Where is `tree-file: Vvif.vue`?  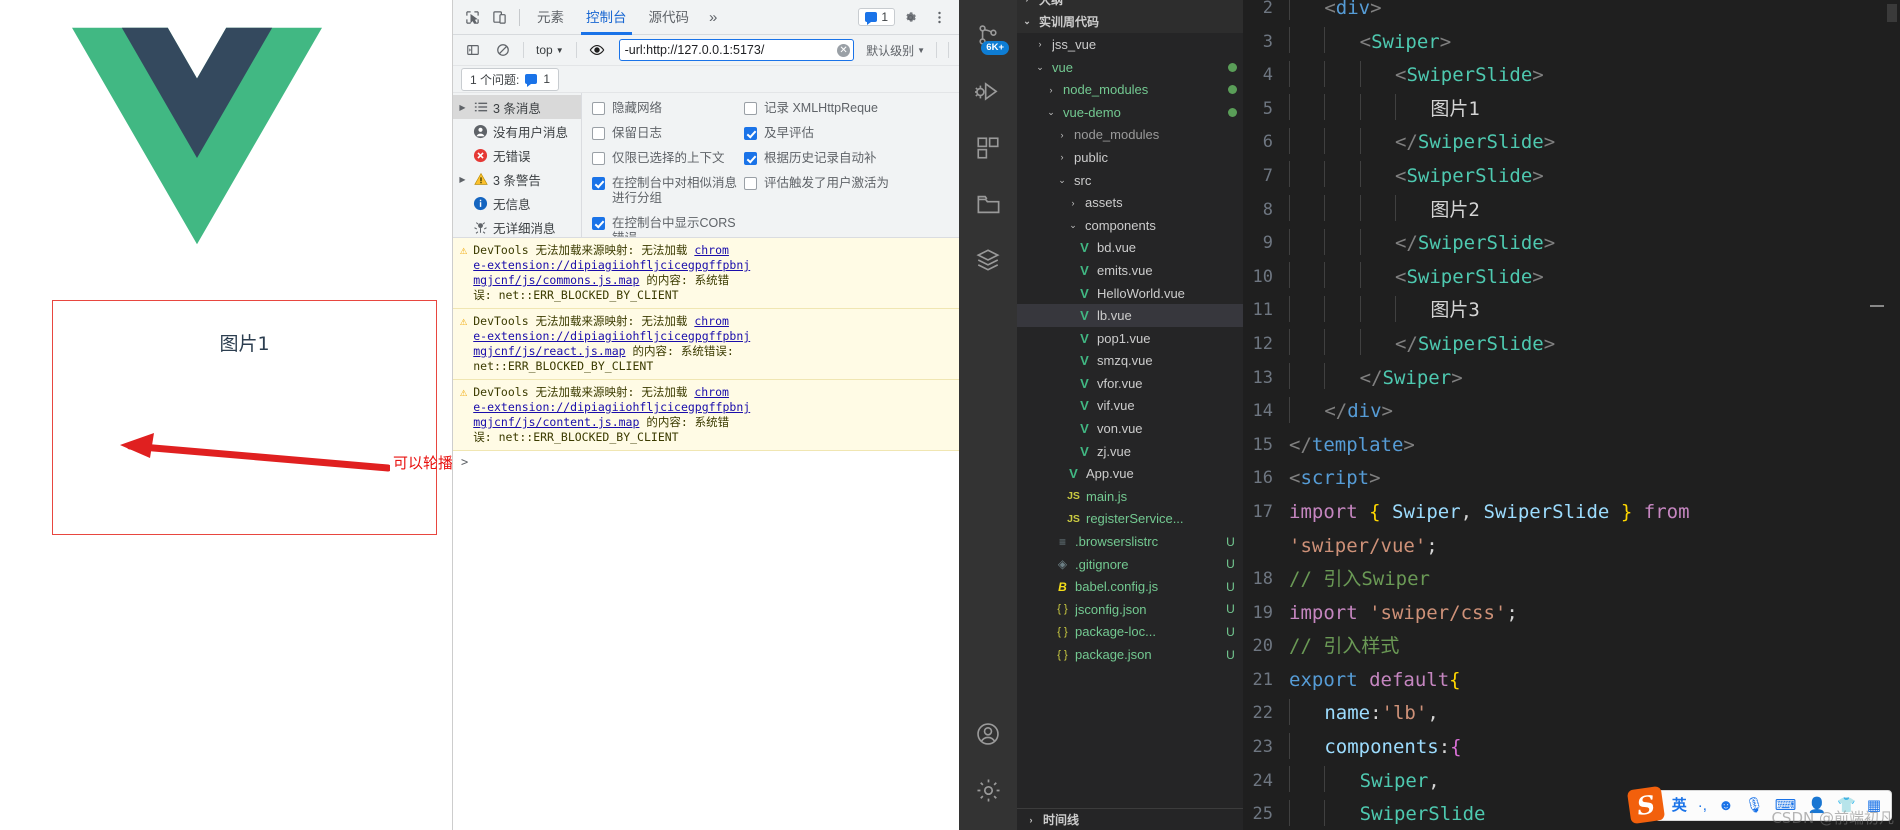
tree-file: Vvif.vue is located at coordinates (1130, 406).